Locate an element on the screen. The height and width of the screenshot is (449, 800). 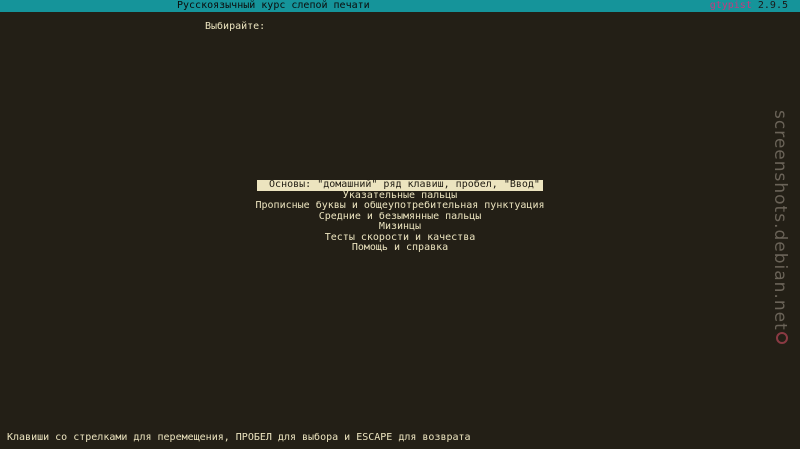
menu-item-label: Помощь и справка is located at coordinates (400, 247).